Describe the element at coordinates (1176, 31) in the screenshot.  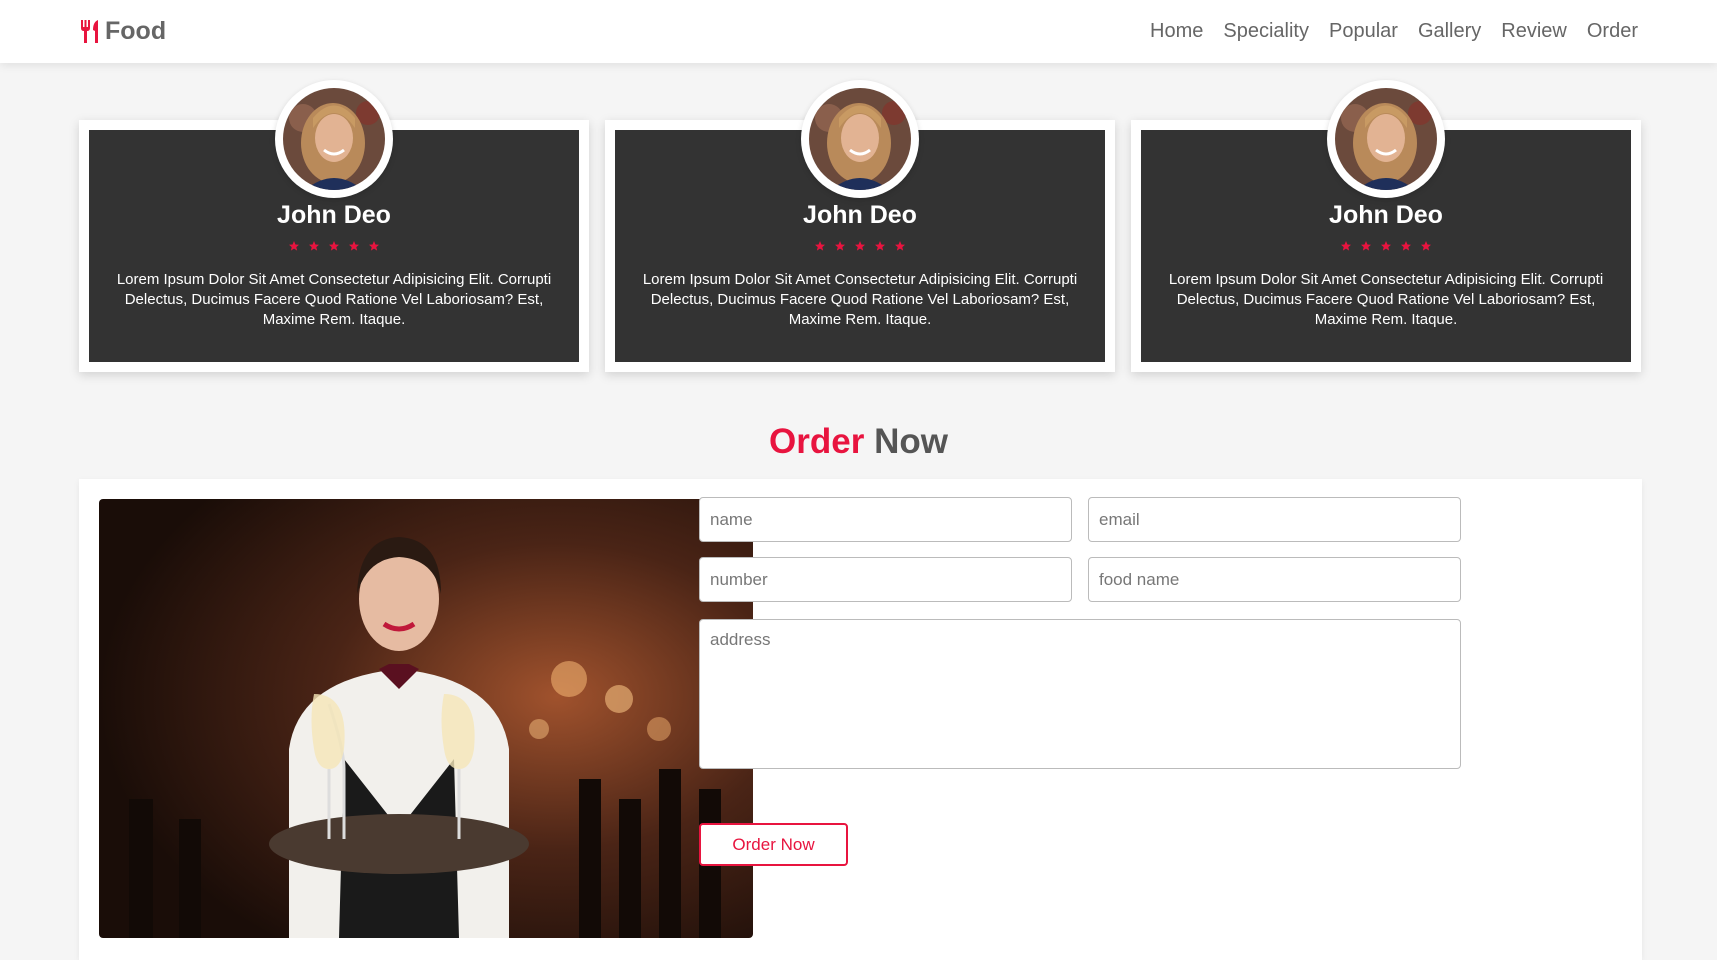
I see `nav-home: Home` at that location.